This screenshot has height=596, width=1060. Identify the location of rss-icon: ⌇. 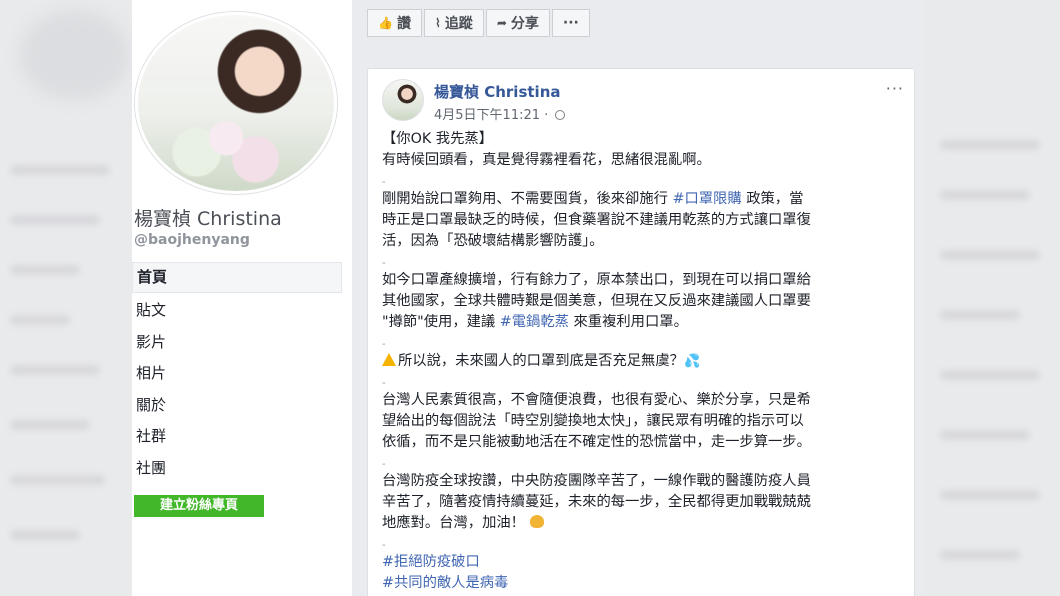
(437, 23).